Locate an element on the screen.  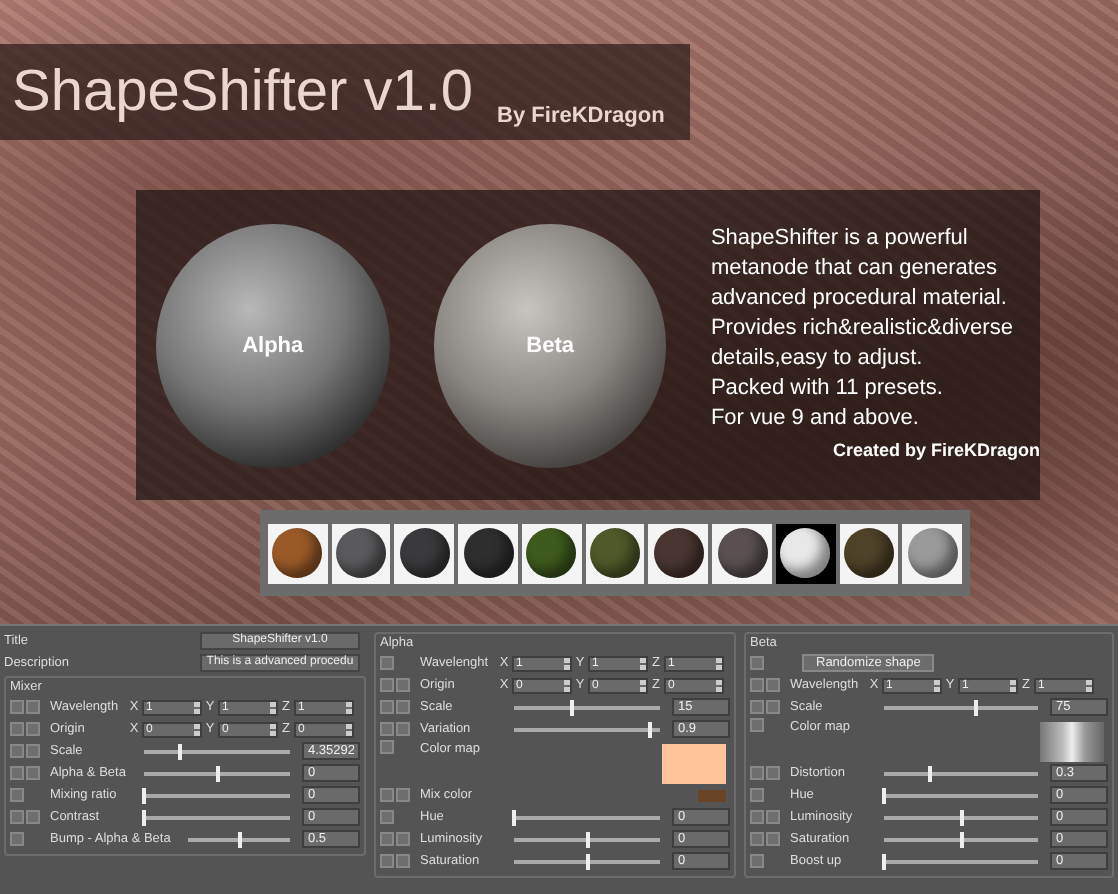
description-text: Provides rich&realistic&diverse details,easy to adjust. is located at coordinates (862, 344).